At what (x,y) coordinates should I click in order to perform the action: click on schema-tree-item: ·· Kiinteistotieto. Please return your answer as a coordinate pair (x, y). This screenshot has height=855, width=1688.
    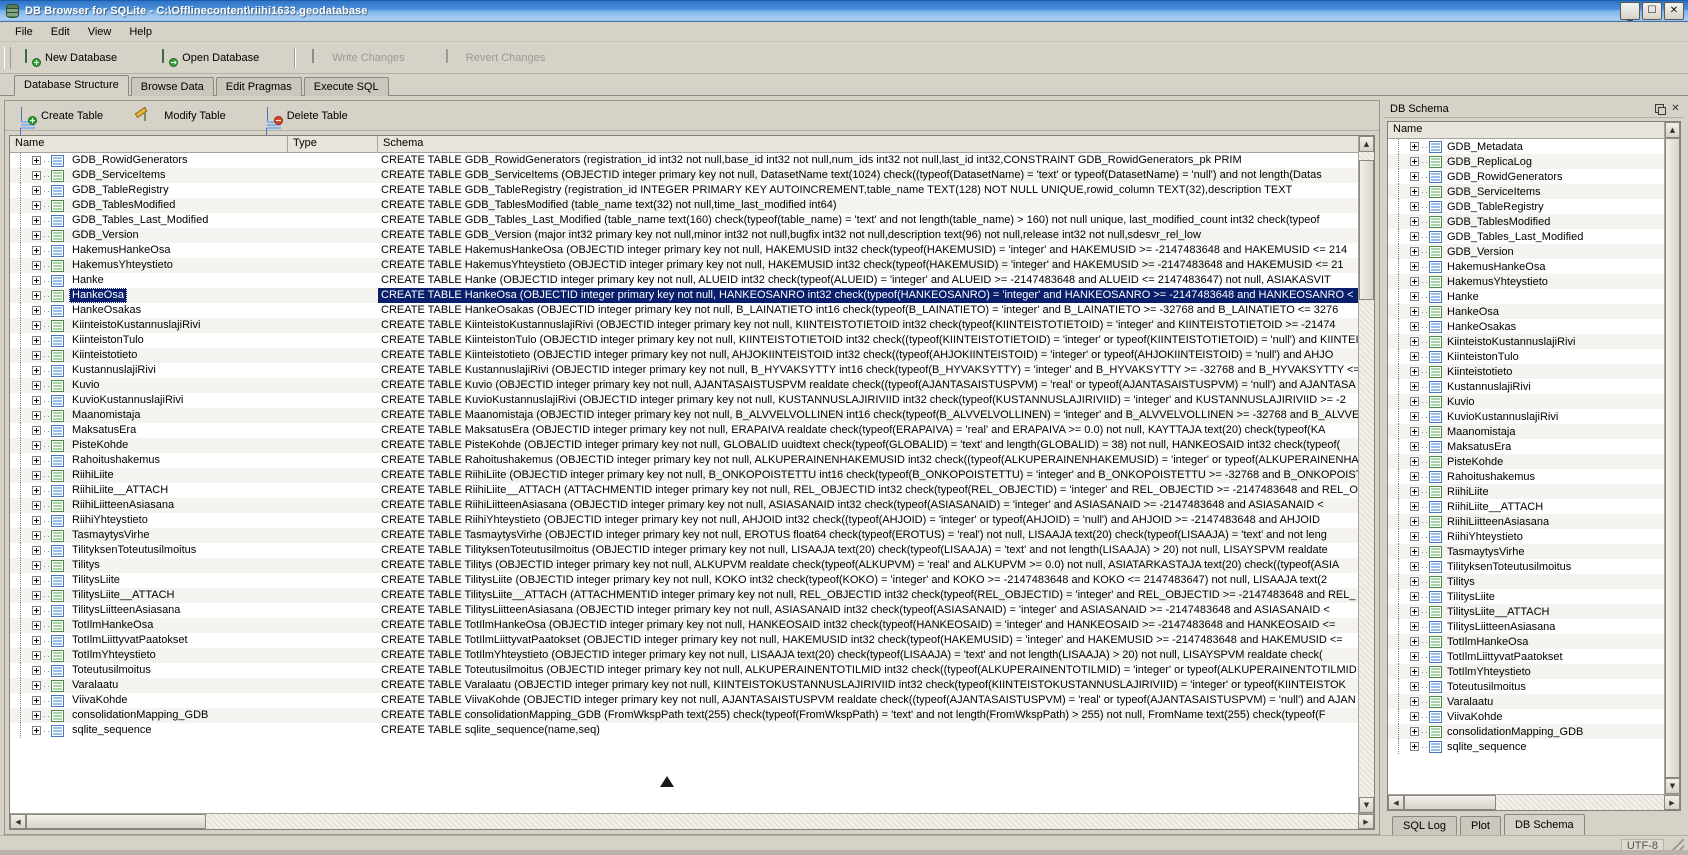
    Looking at the image, I should click on (1534, 371).